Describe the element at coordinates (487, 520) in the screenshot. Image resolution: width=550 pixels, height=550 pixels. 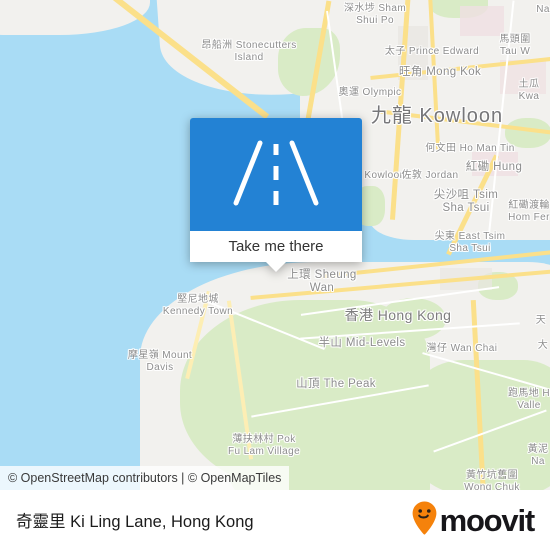
I see `moovit-wordmark: moovit` at that location.